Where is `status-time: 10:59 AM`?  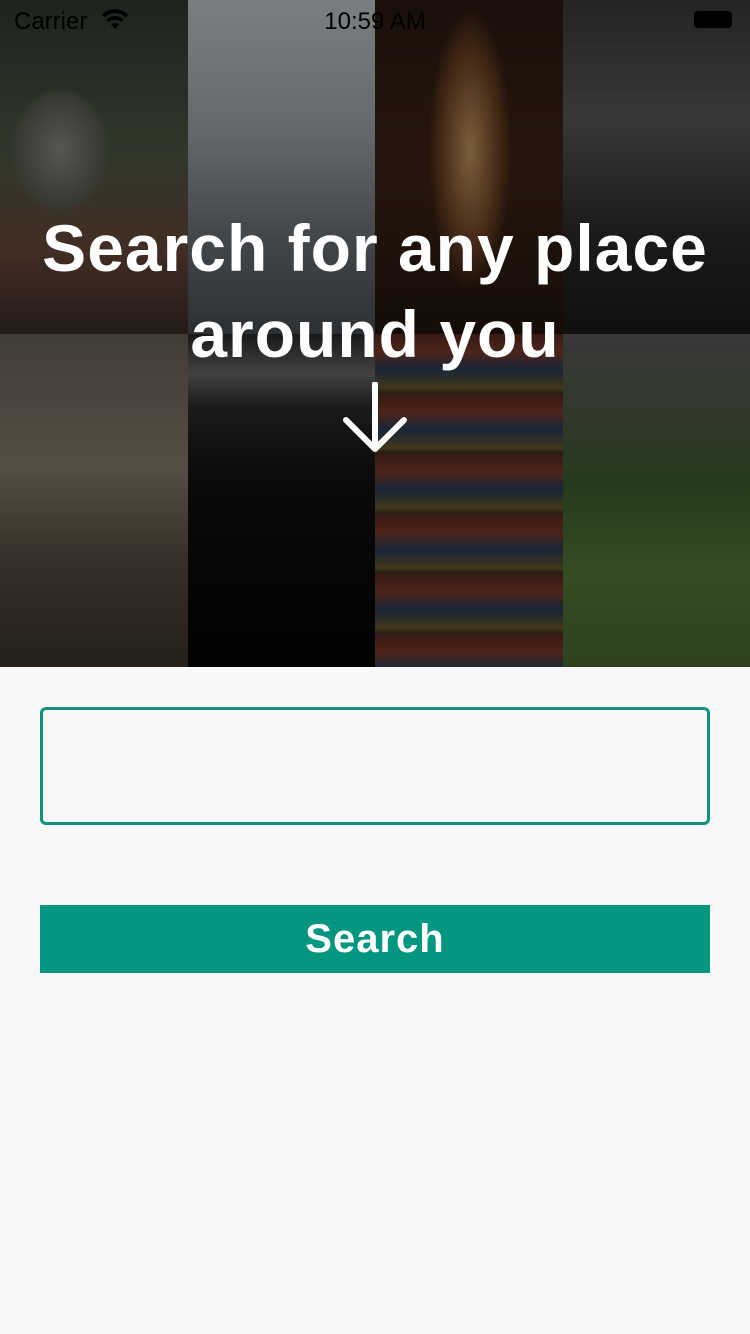
status-time: 10:59 AM is located at coordinates (375, 21).